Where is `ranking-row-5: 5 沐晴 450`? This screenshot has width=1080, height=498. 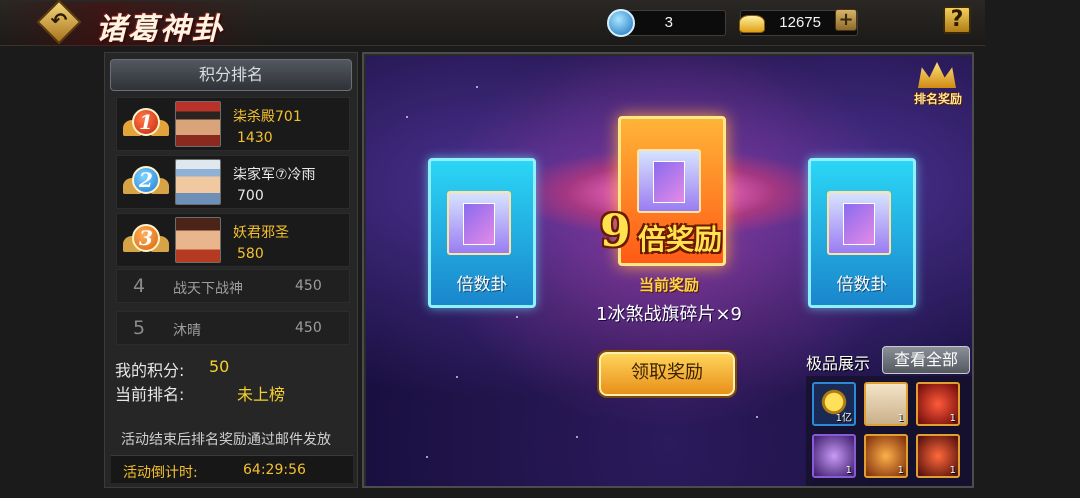
ranking-row-5: 5 沐晴 450 is located at coordinates (233, 328).